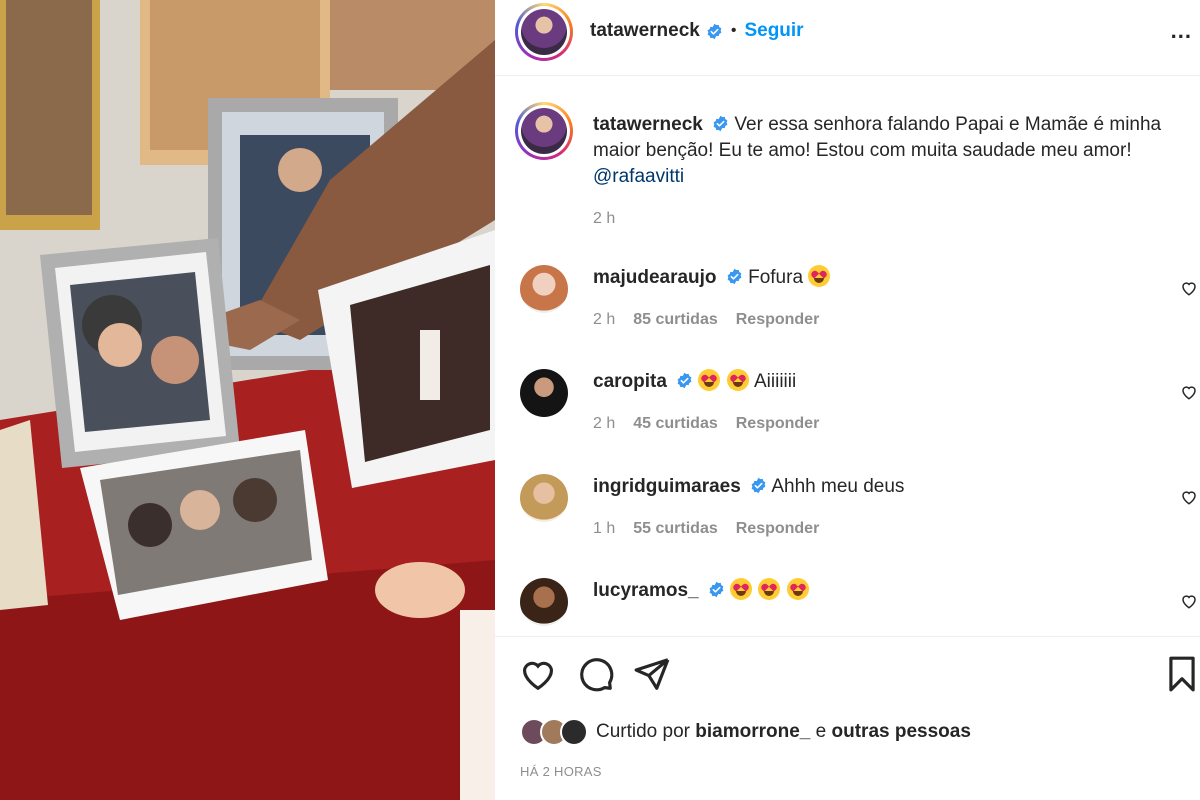 The width and height of the screenshot is (1200, 800). I want to click on follow-button: Seguir, so click(773, 31).